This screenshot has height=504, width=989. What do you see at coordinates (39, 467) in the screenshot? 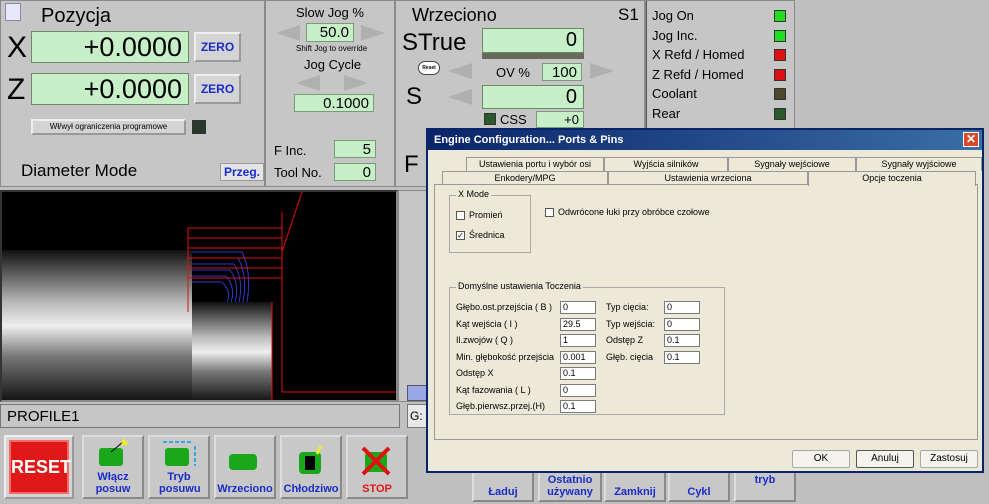
I see `reset-button: RESET` at bounding box center [39, 467].